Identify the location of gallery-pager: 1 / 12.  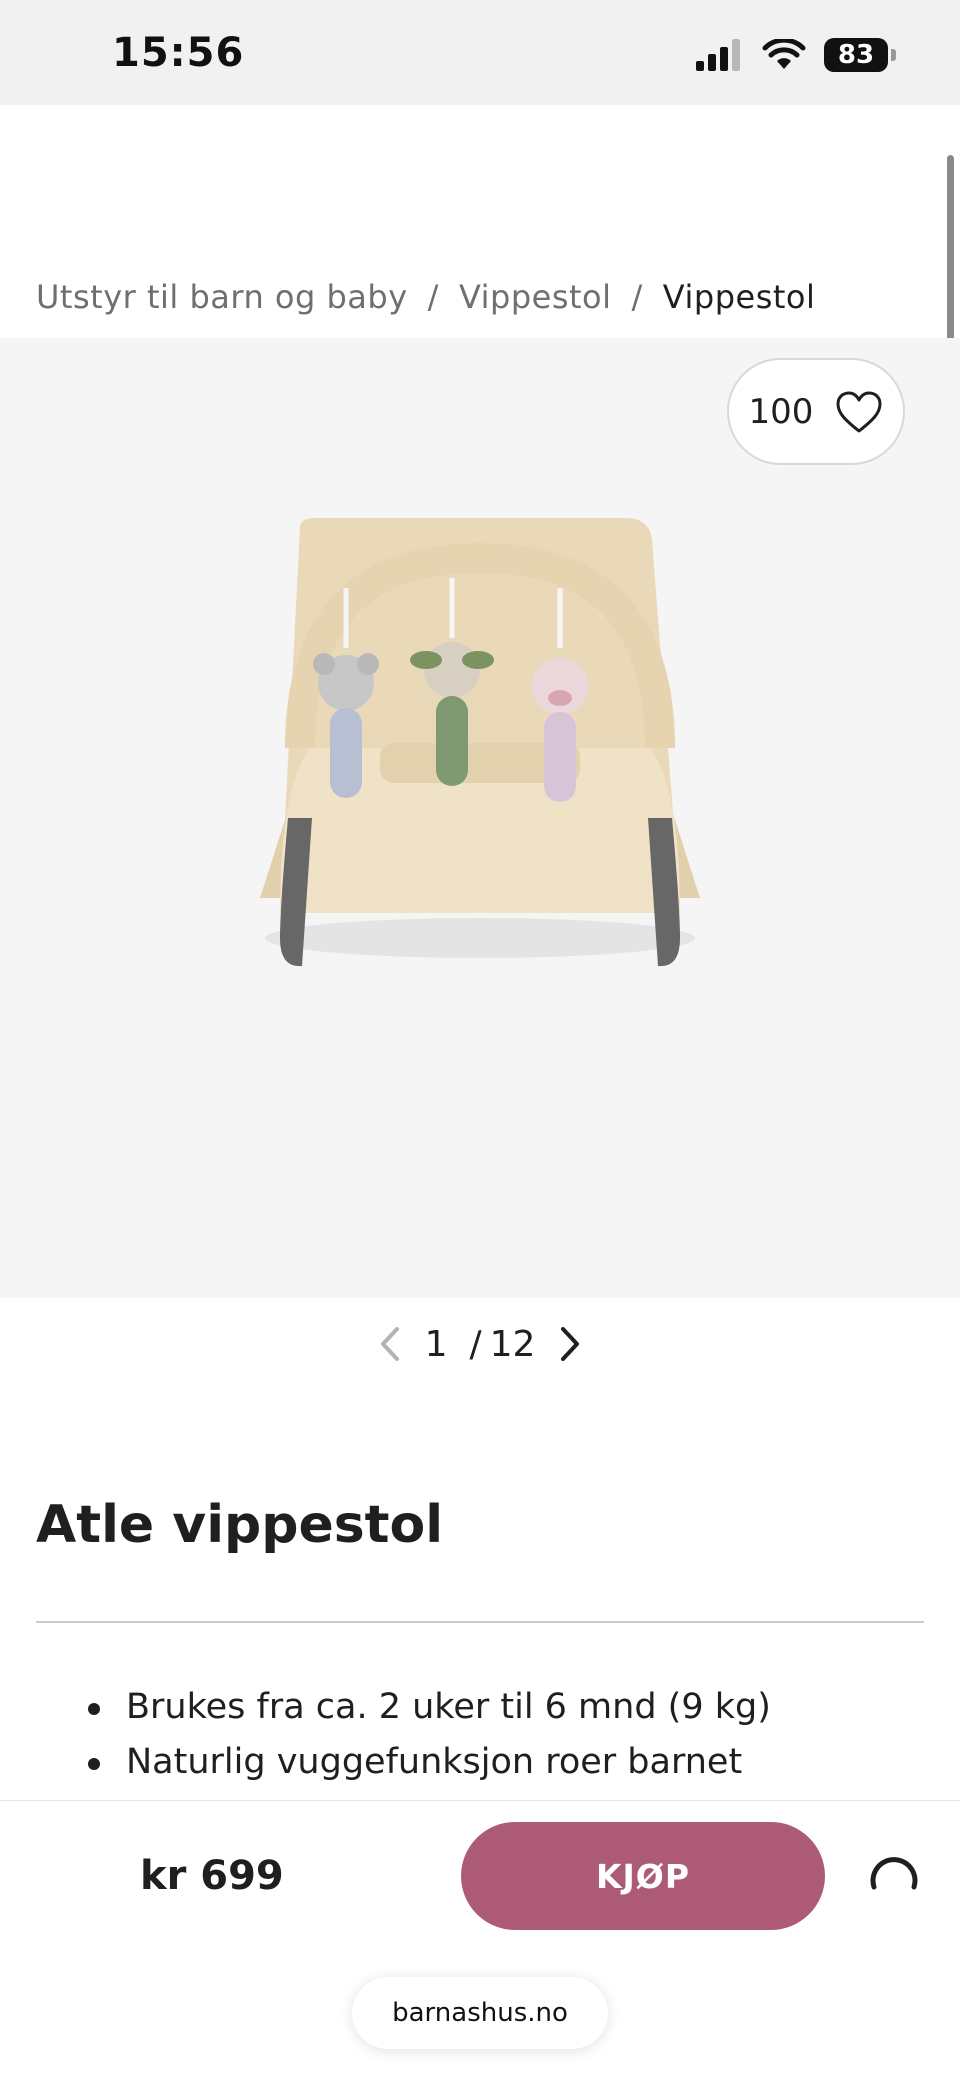
(480, 1344).